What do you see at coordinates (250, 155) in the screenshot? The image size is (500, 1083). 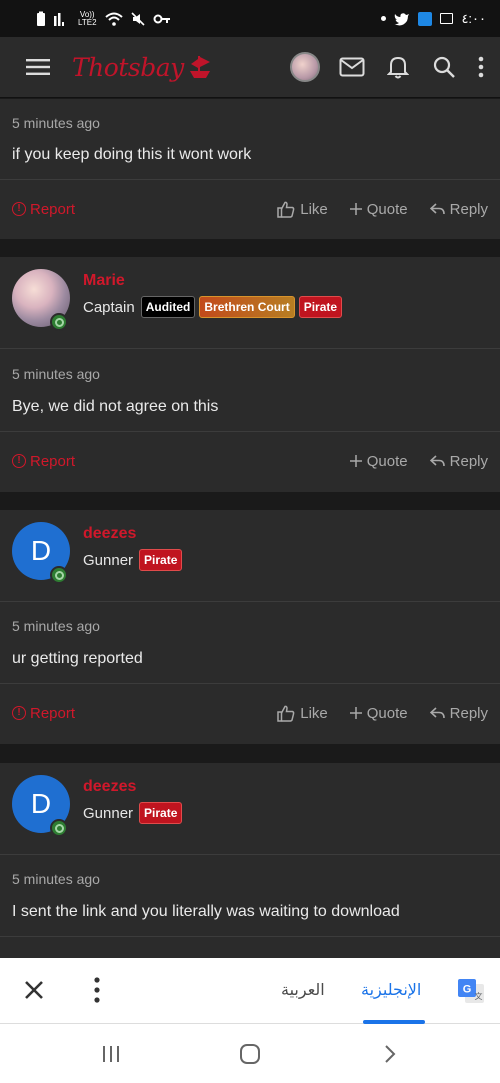 I see `post-message: if you keep doing this it wont work` at bounding box center [250, 155].